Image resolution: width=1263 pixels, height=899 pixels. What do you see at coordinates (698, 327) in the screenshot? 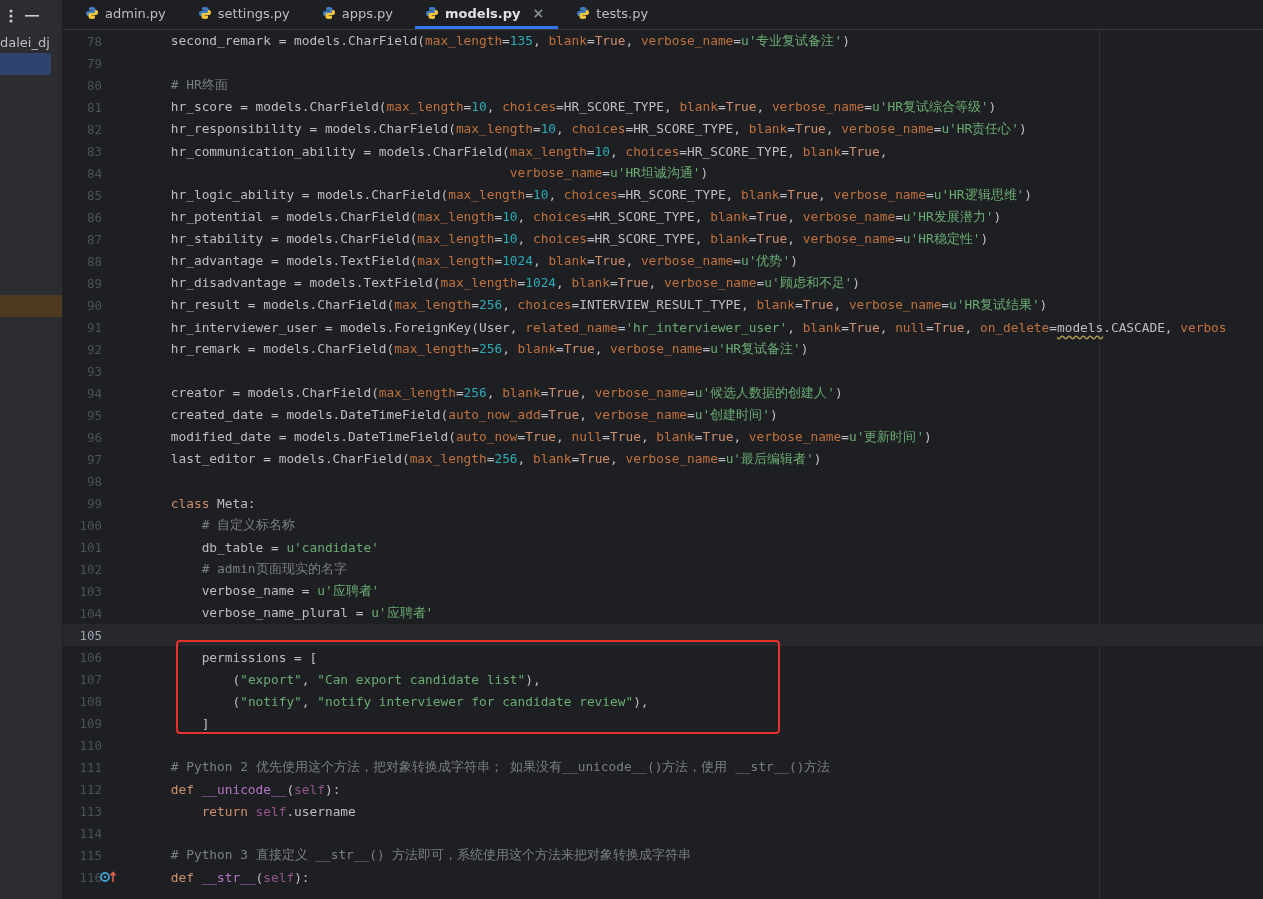
I see `code-line: hr_interviewer_user = models.ForeignKey(User, related_name='hr_interviewer_user', blank=True, null=True, on_delete=models.CASCADE, verbos` at bounding box center [698, 327].